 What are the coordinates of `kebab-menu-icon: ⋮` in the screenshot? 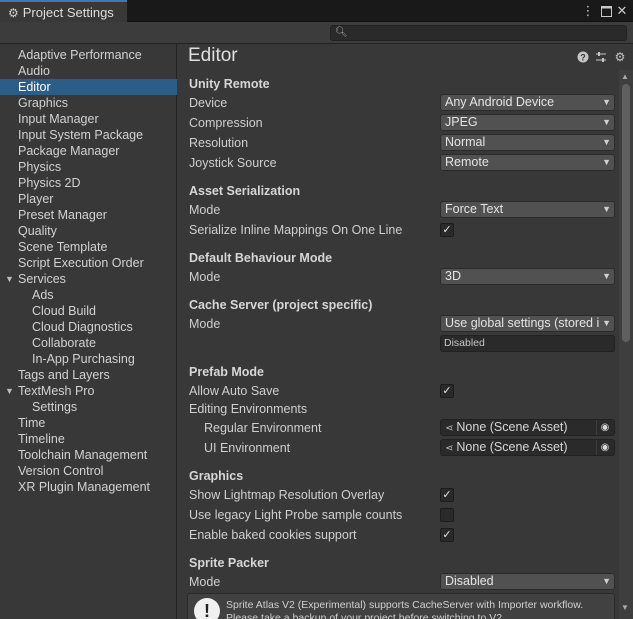 It's located at (588, 11).